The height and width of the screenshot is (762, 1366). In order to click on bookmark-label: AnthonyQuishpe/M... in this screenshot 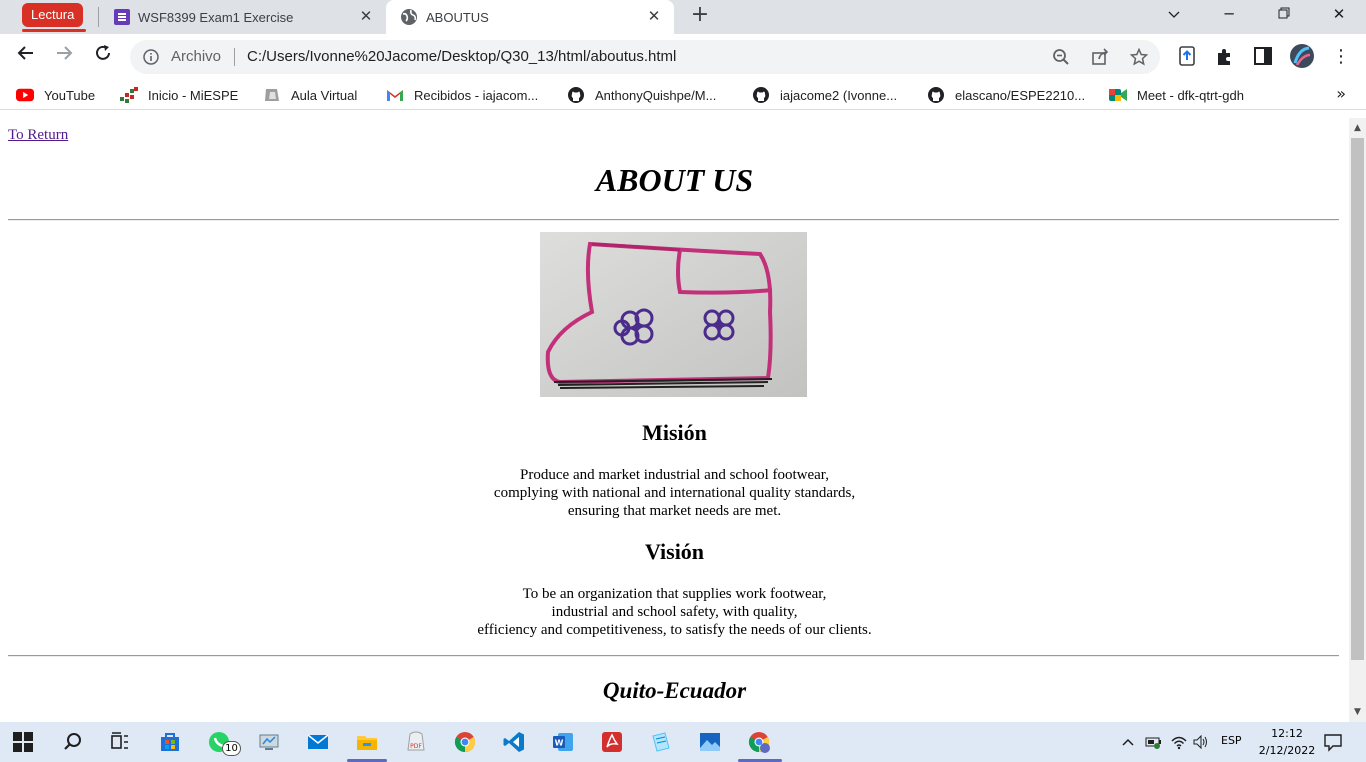, I will do `click(656, 95)`.